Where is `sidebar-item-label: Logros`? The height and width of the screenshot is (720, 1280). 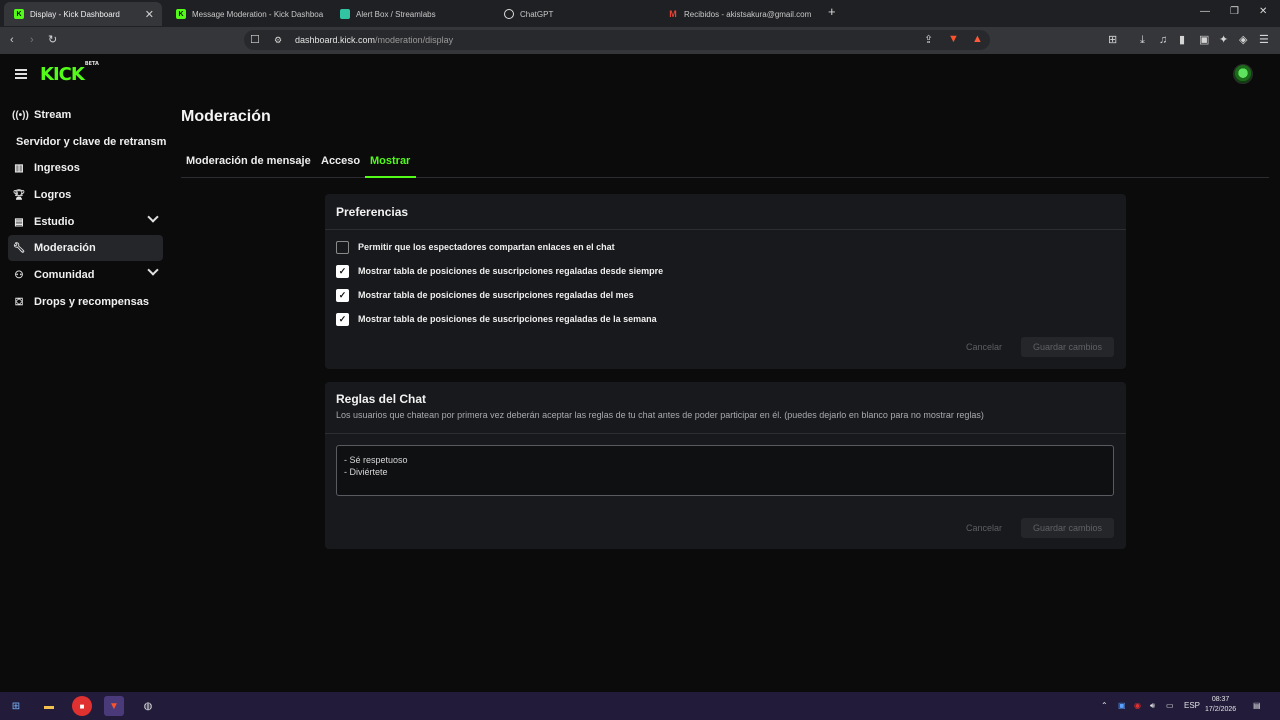 sidebar-item-label: Logros is located at coordinates (53, 195).